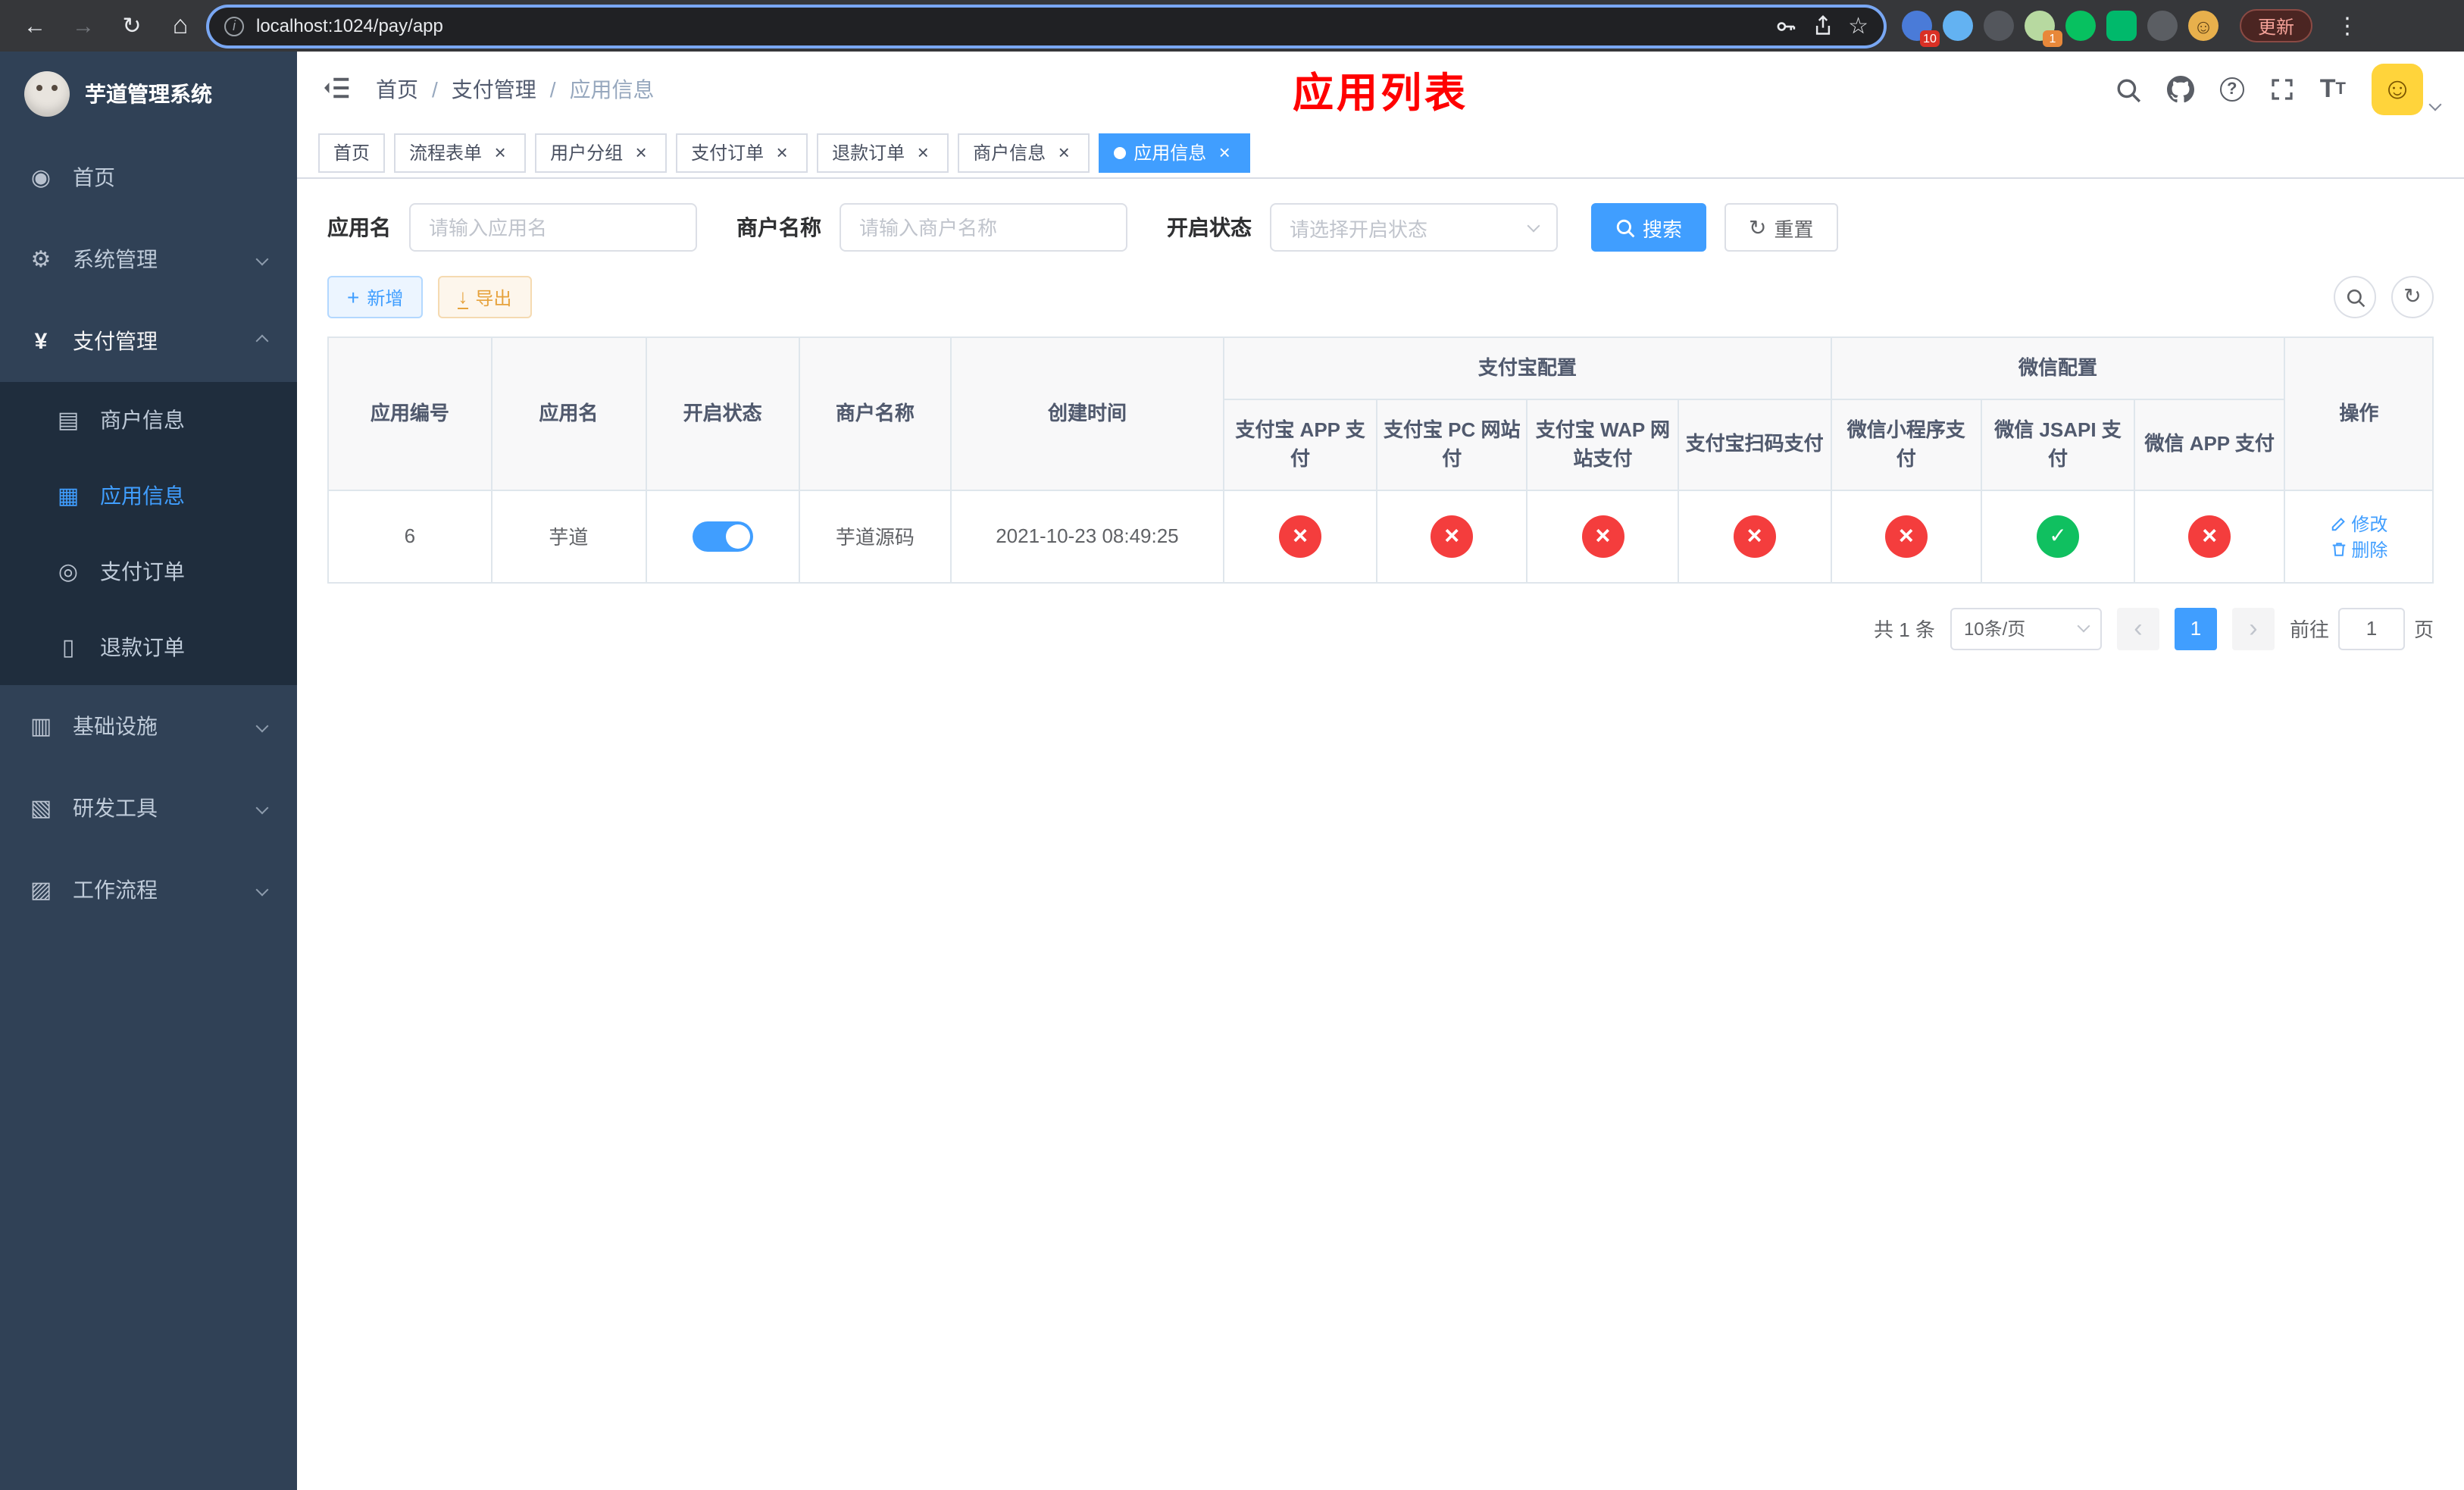 This screenshot has width=2464, height=1490. I want to click on extension-icon-4: 1, so click(2043, 29).